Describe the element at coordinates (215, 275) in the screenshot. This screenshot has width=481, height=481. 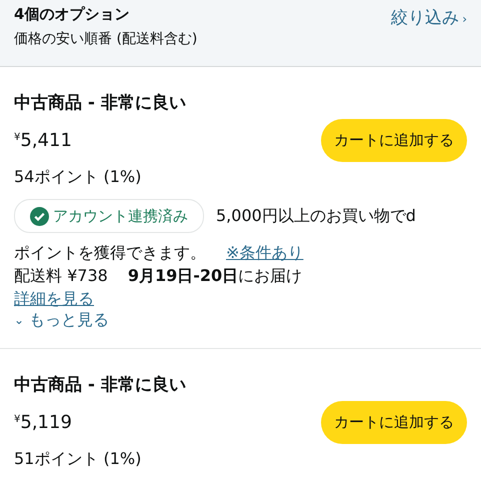
I see `delivery-date: 9月19日-20日にお届け` at that location.